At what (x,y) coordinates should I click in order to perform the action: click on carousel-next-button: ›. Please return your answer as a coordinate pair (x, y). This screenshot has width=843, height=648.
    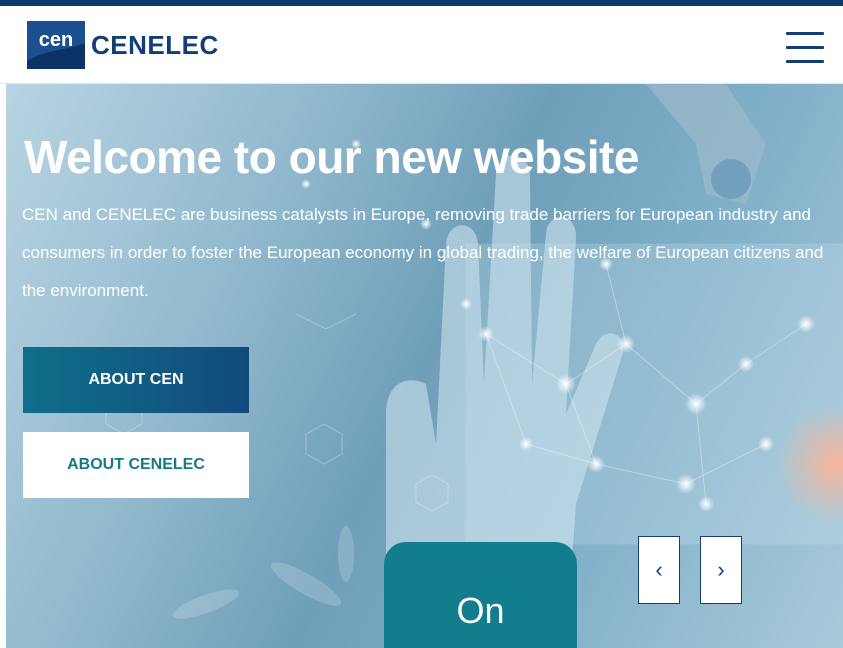
    Looking at the image, I should click on (721, 570).